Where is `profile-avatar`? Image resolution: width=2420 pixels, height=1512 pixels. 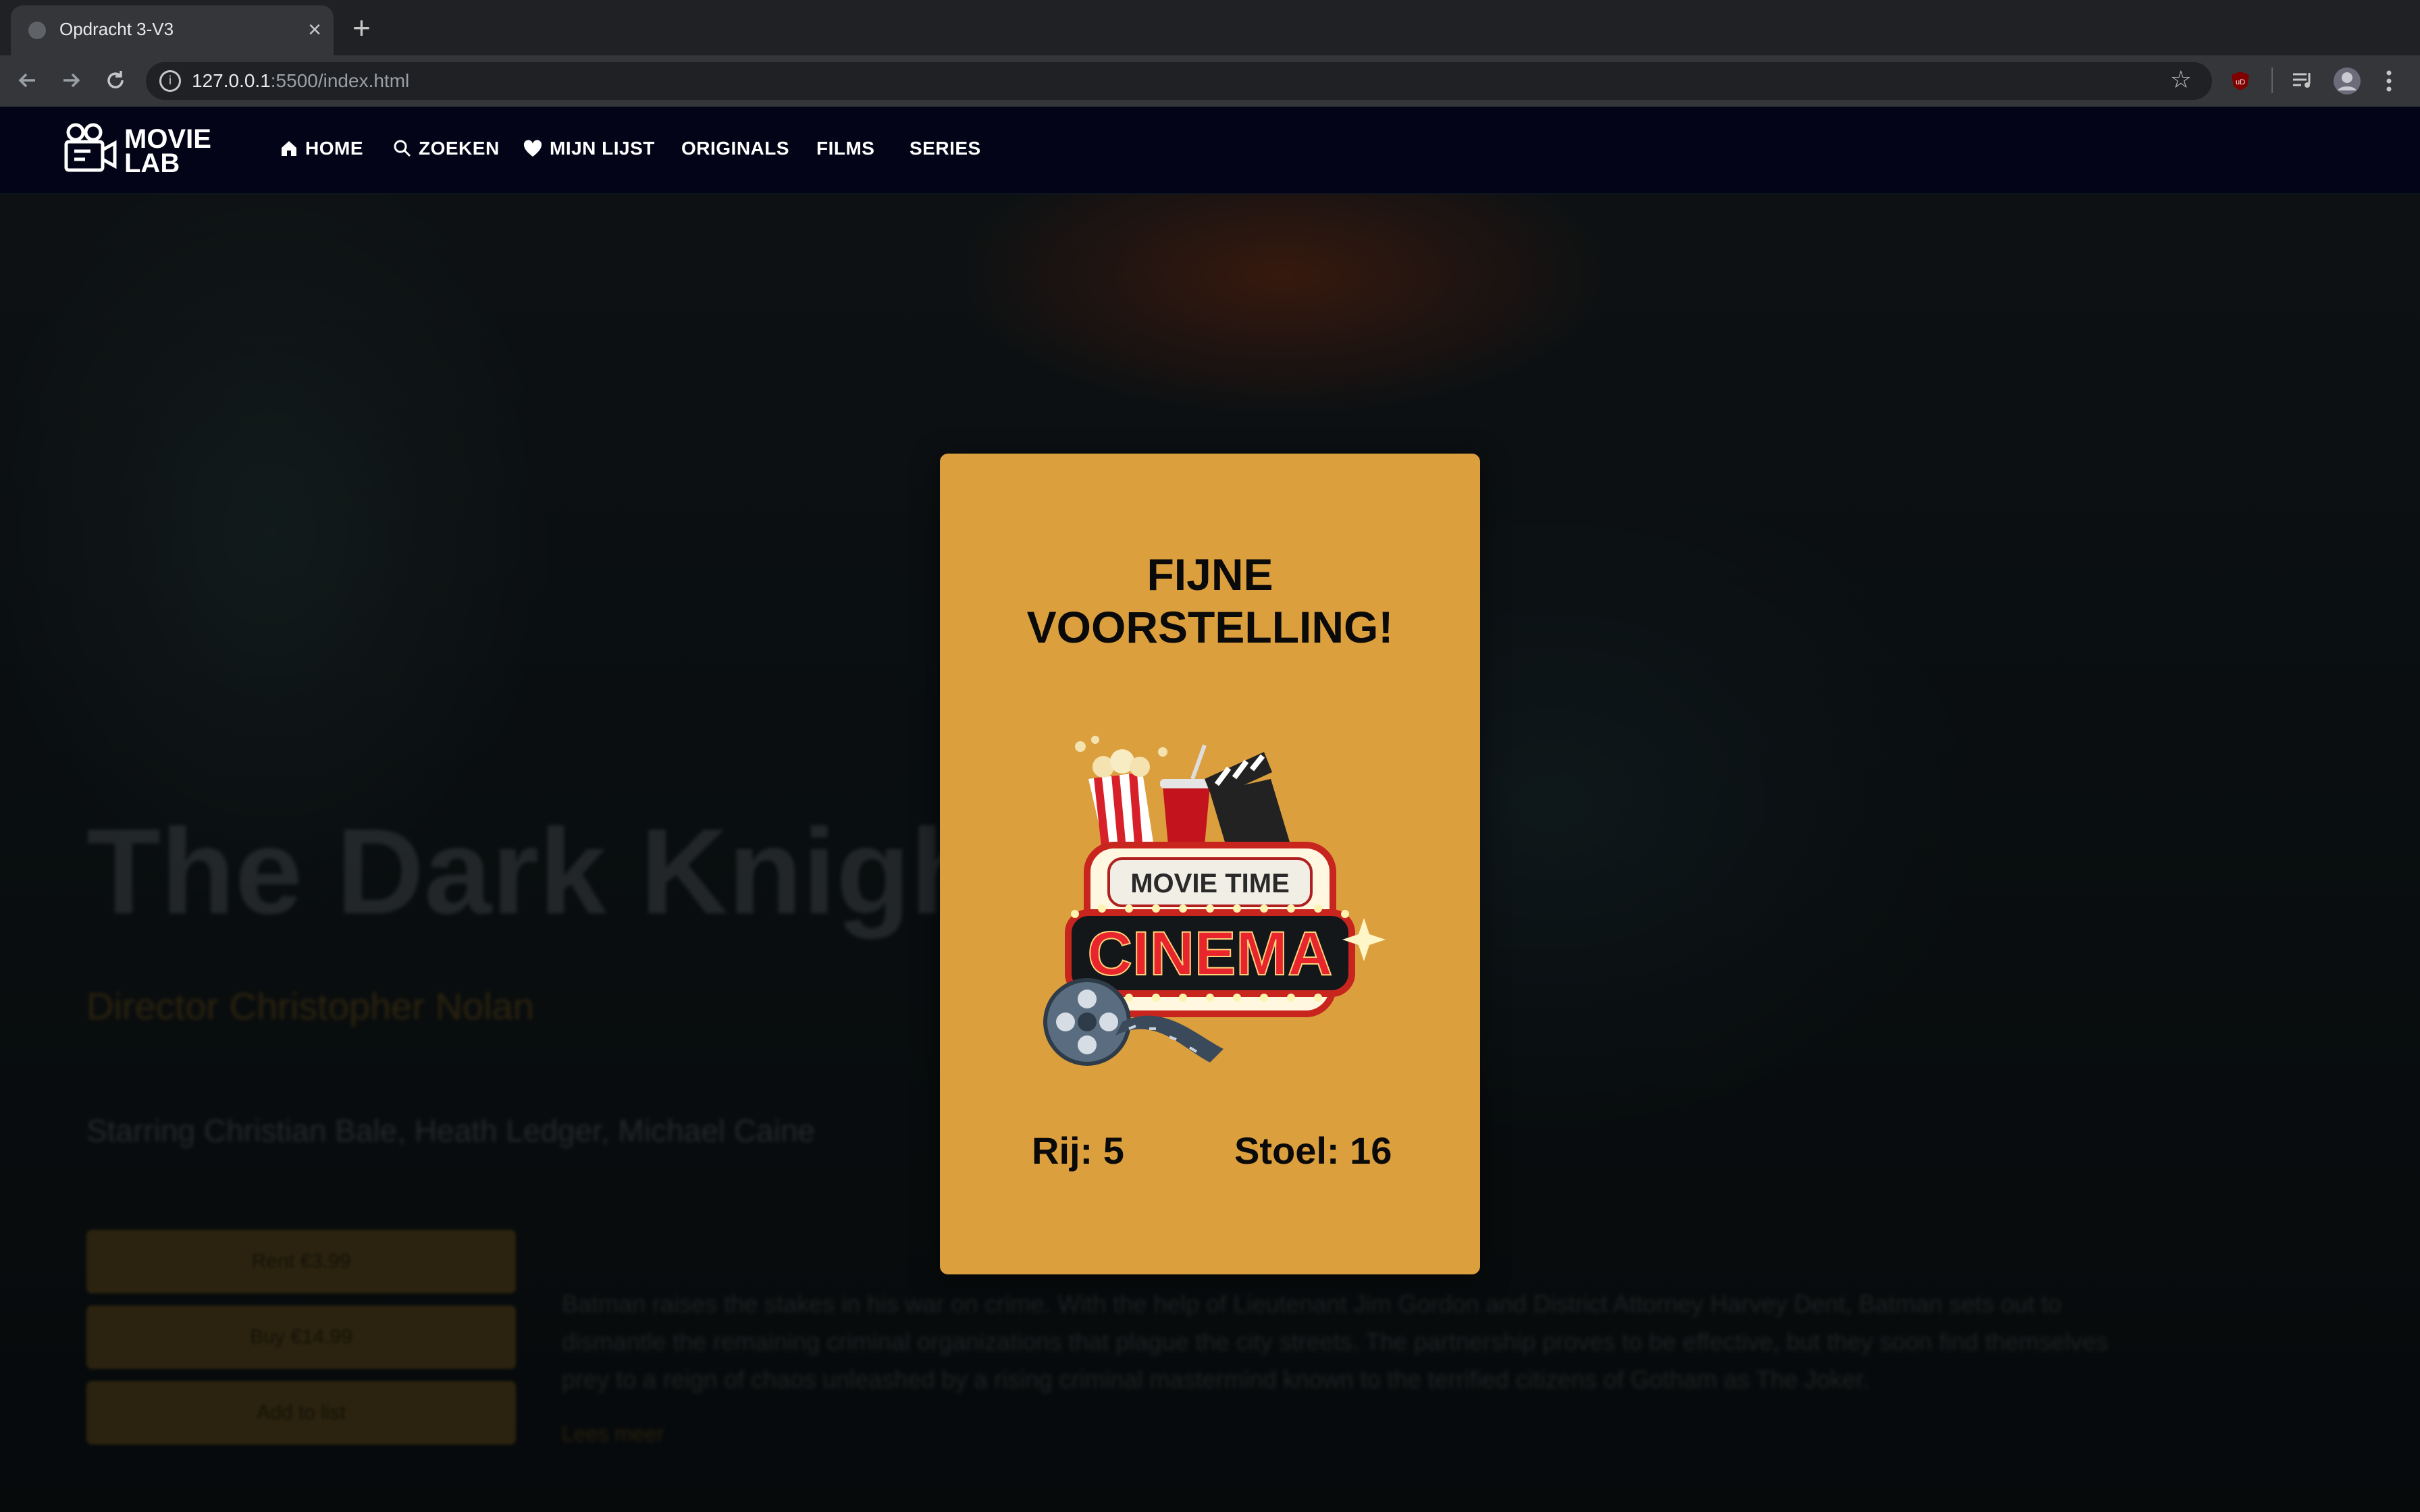 profile-avatar is located at coordinates (2347, 82).